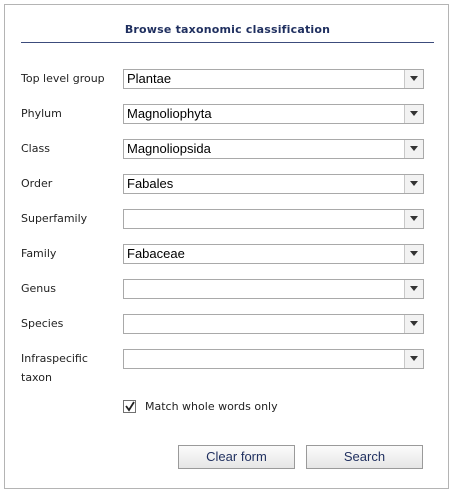 The image size is (456, 495). What do you see at coordinates (273, 254) in the screenshot?
I see `select-family: Fabaceae` at bounding box center [273, 254].